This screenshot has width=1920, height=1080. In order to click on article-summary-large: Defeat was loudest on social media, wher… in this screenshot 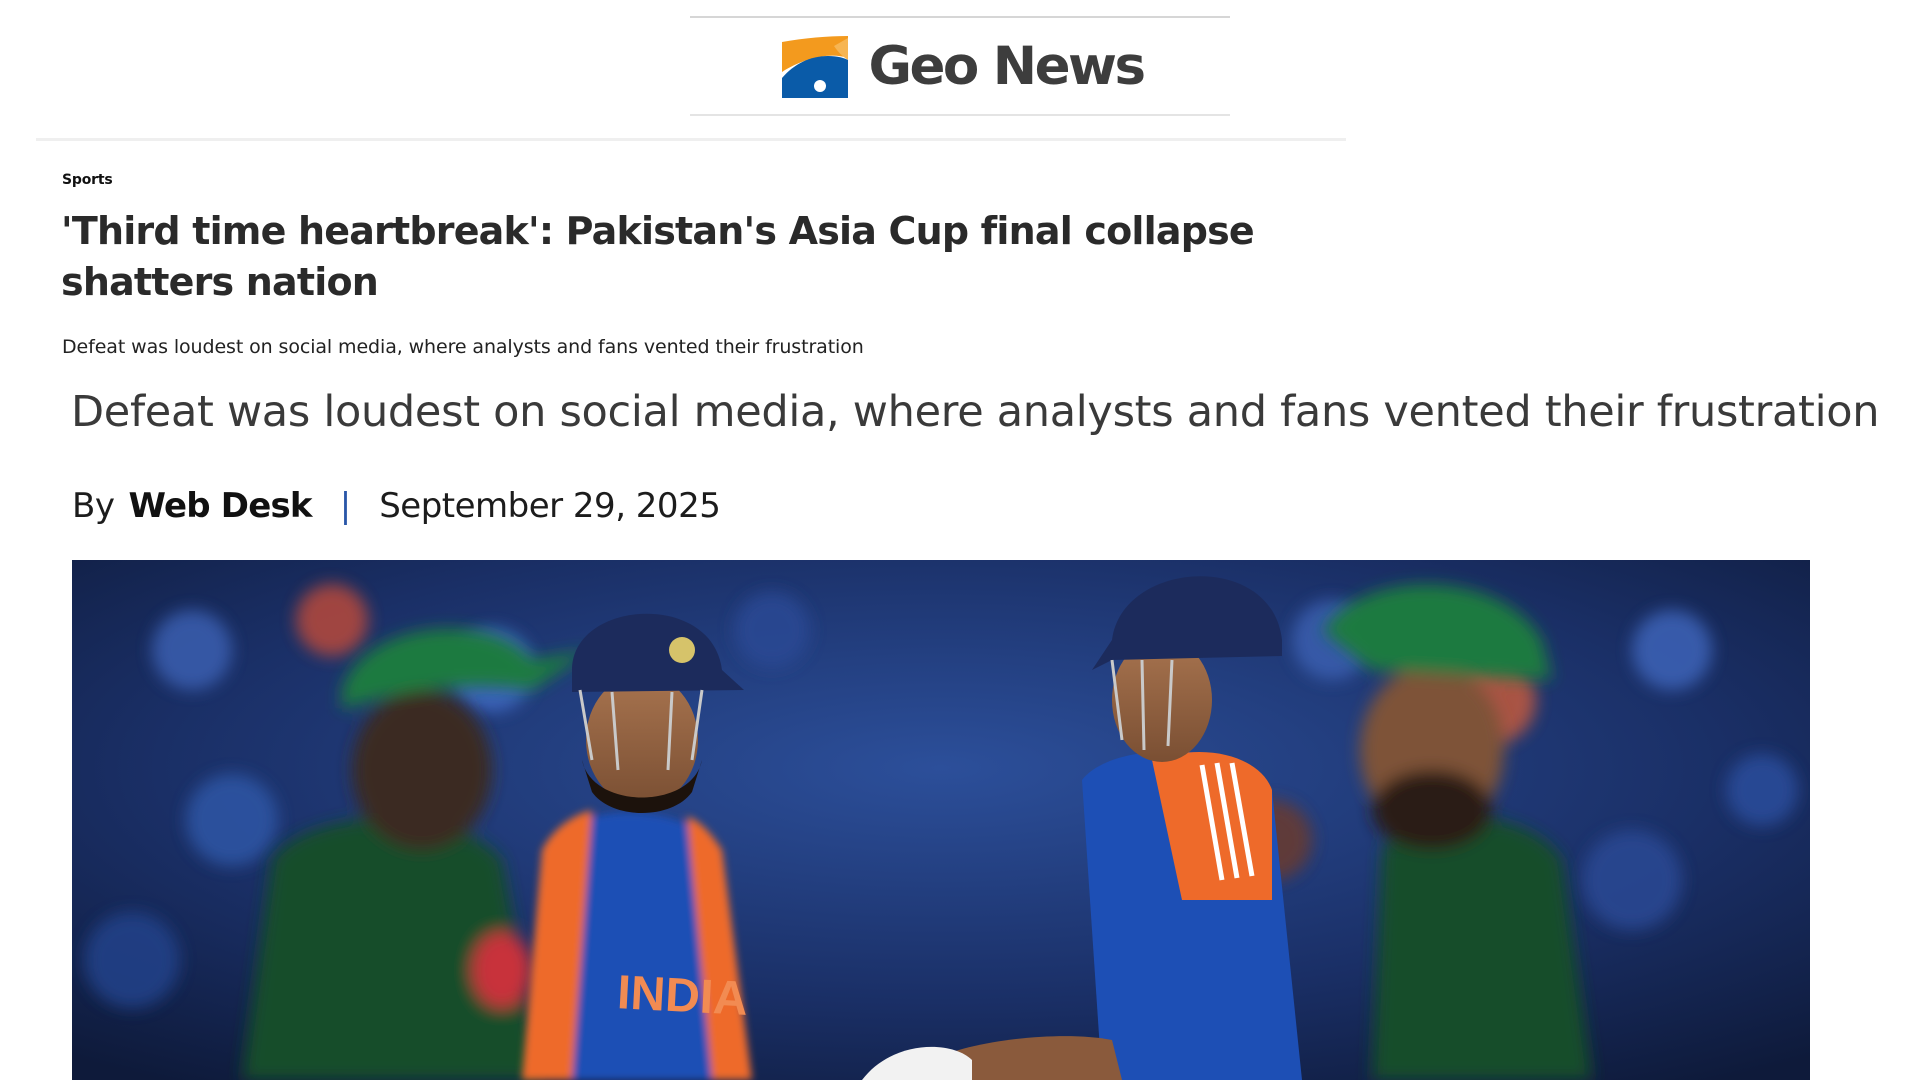, I will do `click(975, 412)`.